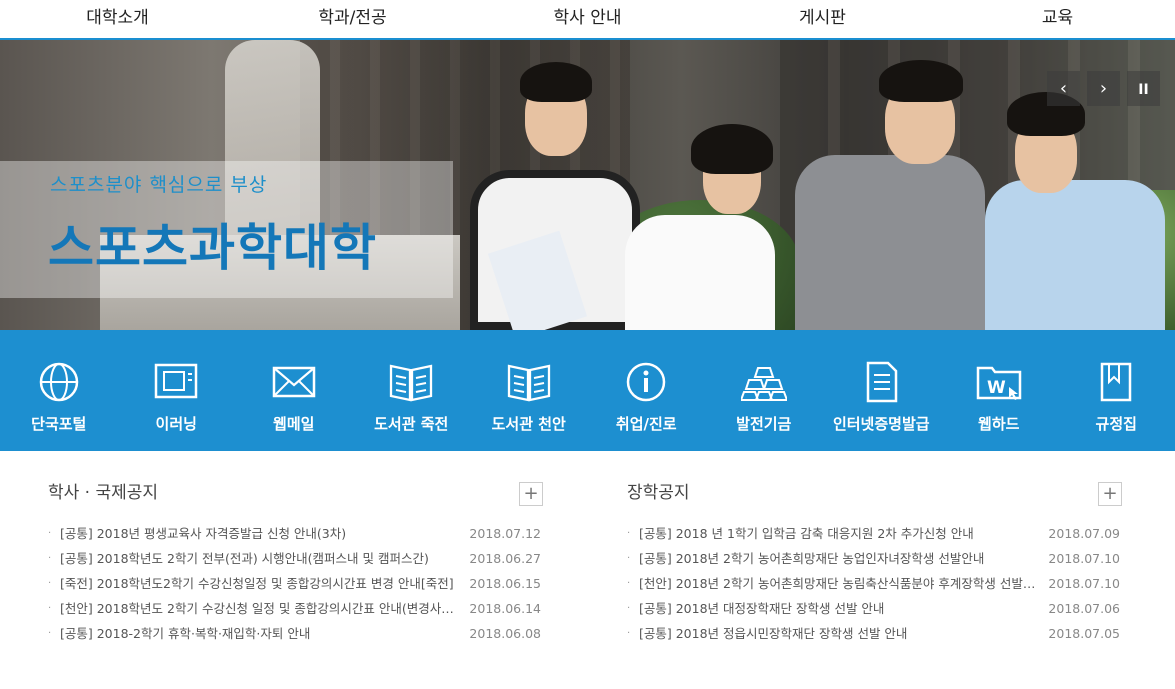 This screenshot has height=689, width=1175. I want to click on quick-link-elearning: 이러닝, so click(177, 390).